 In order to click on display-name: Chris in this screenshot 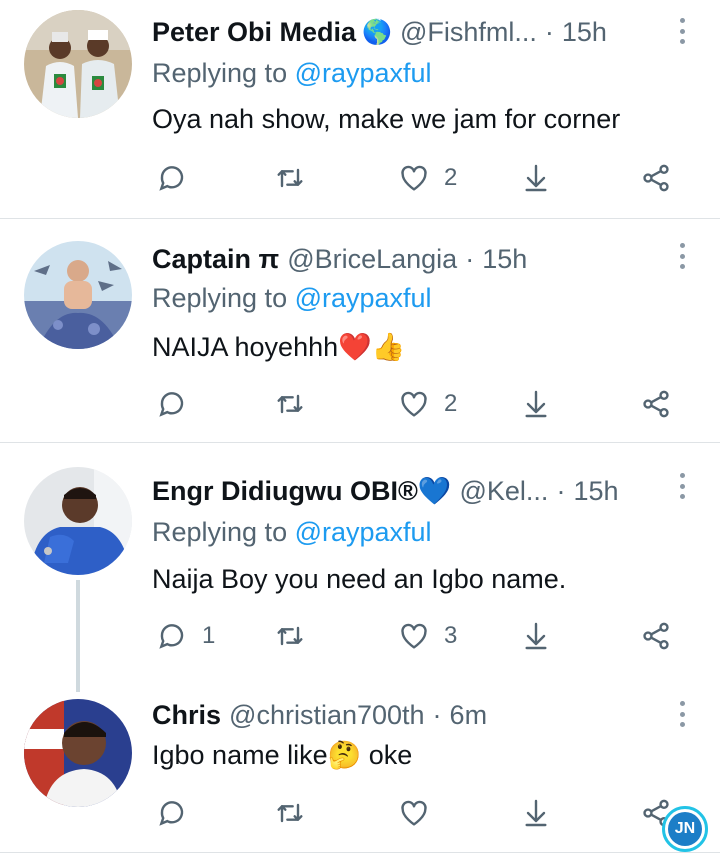, I will do `click(186, 715)`.